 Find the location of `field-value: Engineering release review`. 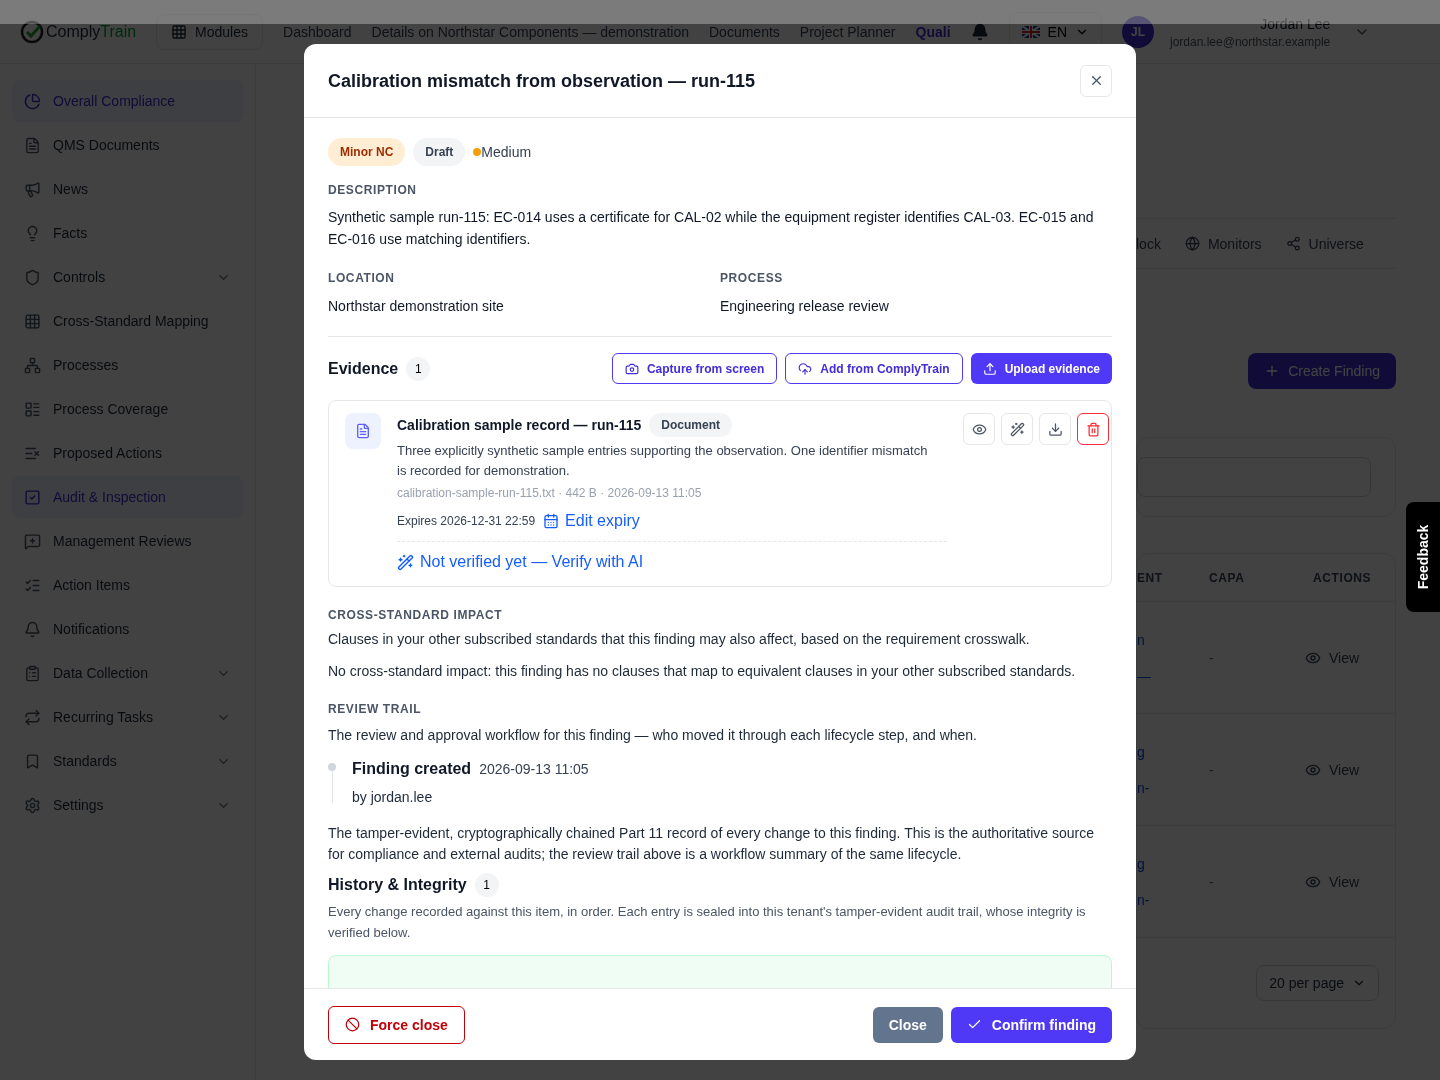

field-value: Engineering release review is located at coordinates (805, 306).